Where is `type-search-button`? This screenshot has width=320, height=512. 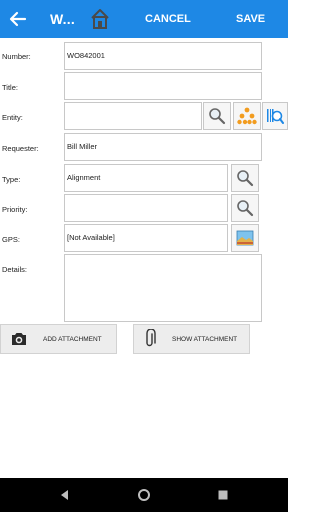 type-search-button is located at coordinates (245, 178).